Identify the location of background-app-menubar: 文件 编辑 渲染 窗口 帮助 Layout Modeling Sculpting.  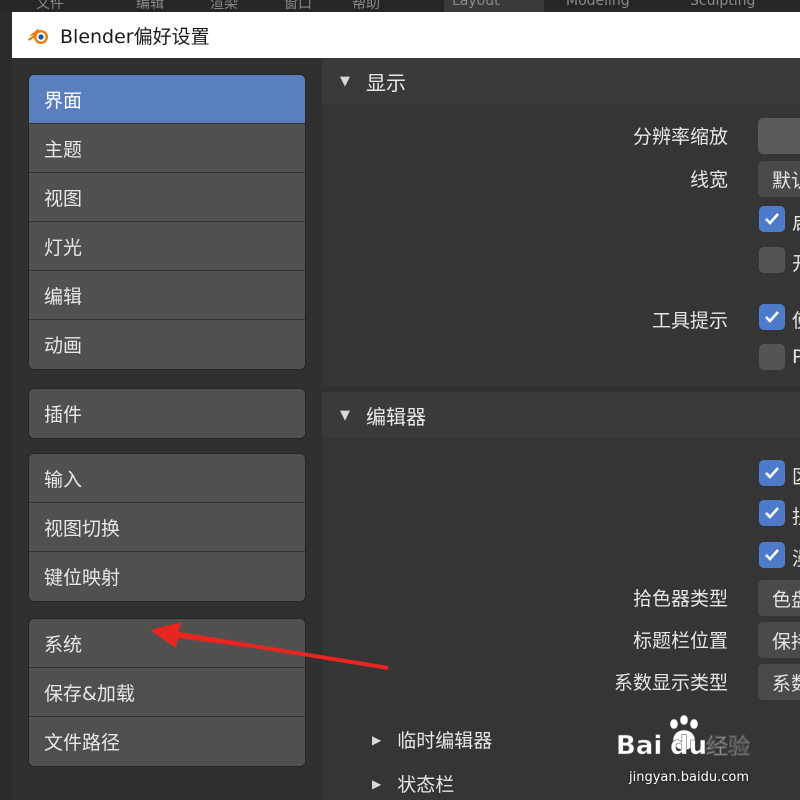
(400, 6).